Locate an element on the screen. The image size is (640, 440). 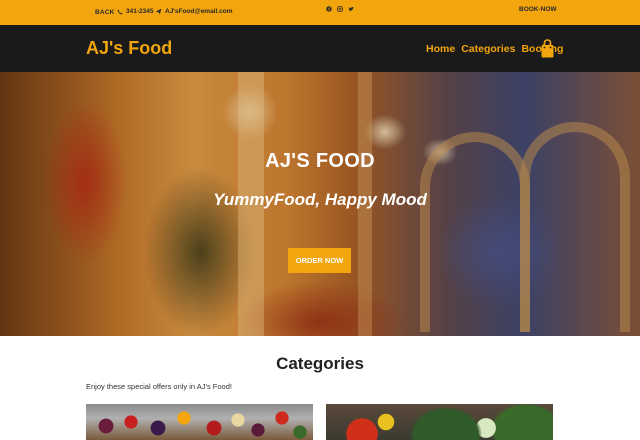
shopping-bag-icon is located at coordinates (547, 48).